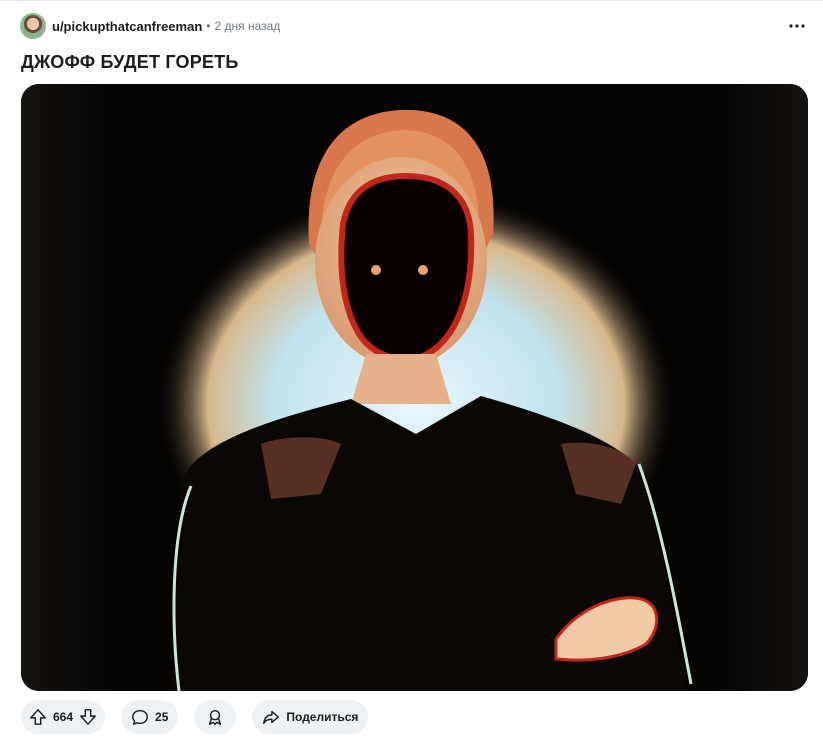 The image size is (823, 738). What do you see at coordinates (88, 717) in the screenshot?
I see `downvote-arrow-icon` at bounding box center [88, 717].